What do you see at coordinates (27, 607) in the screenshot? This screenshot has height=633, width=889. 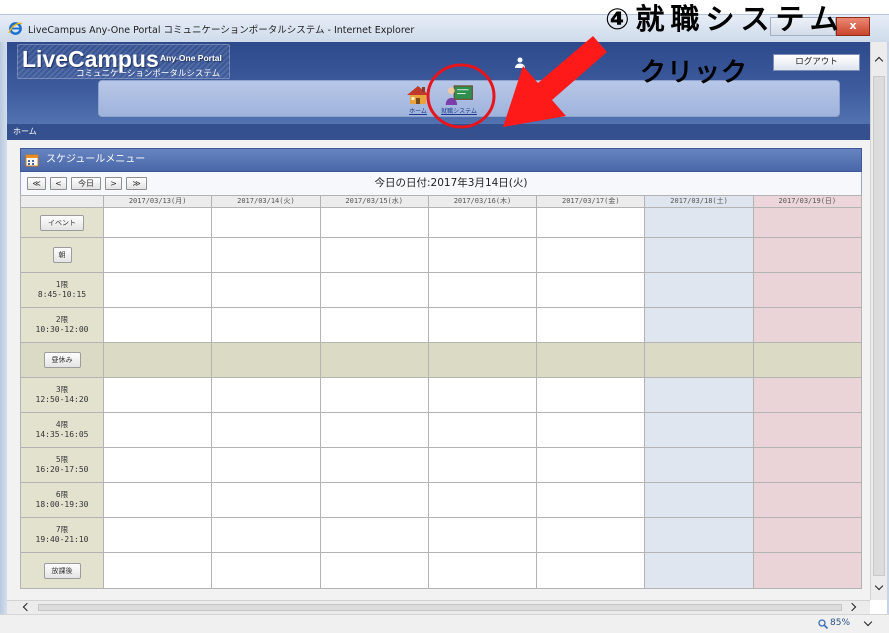 I see `chevron-left-icon` at bounding box center [27, 607].